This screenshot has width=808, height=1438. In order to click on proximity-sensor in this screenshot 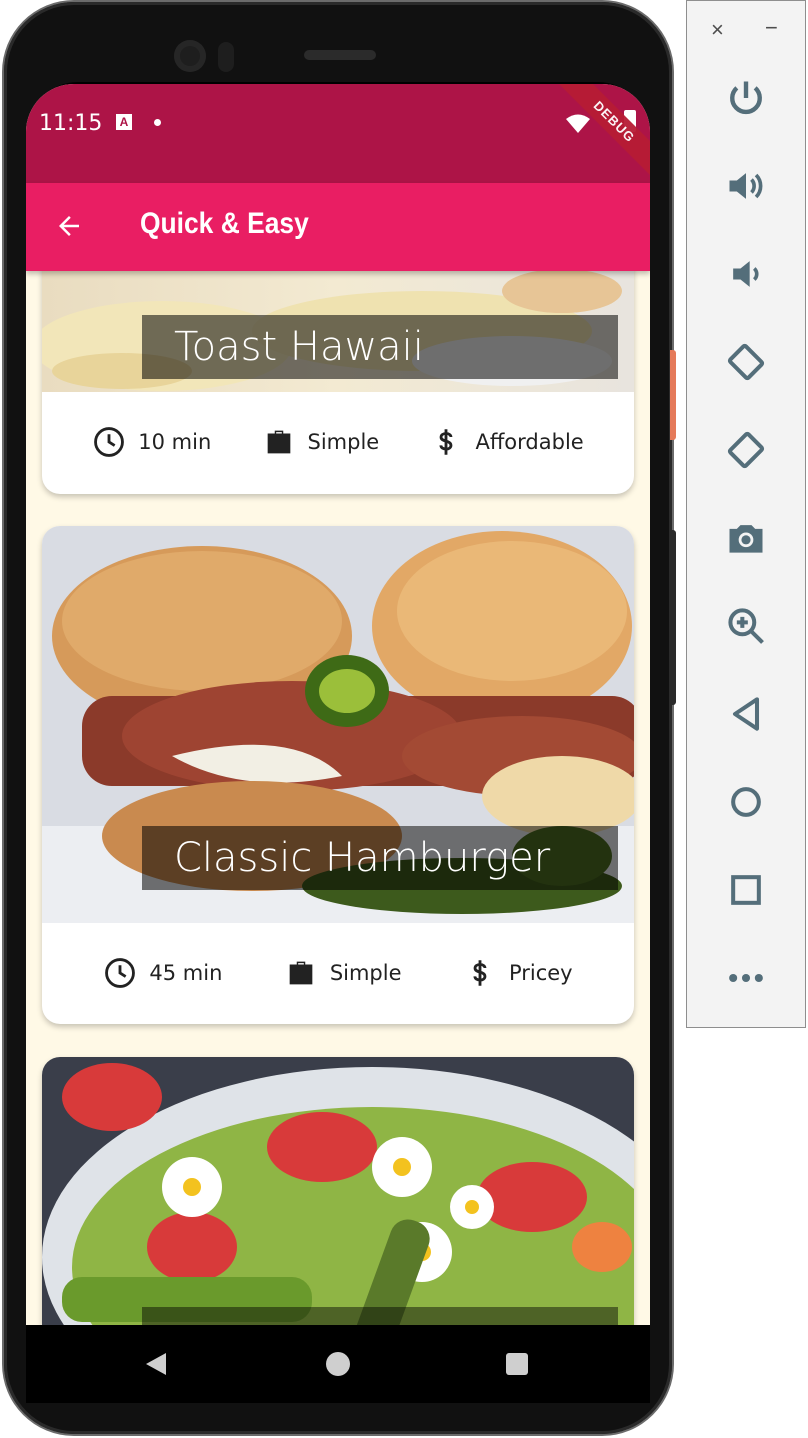, I will do `click(226, 57)`.